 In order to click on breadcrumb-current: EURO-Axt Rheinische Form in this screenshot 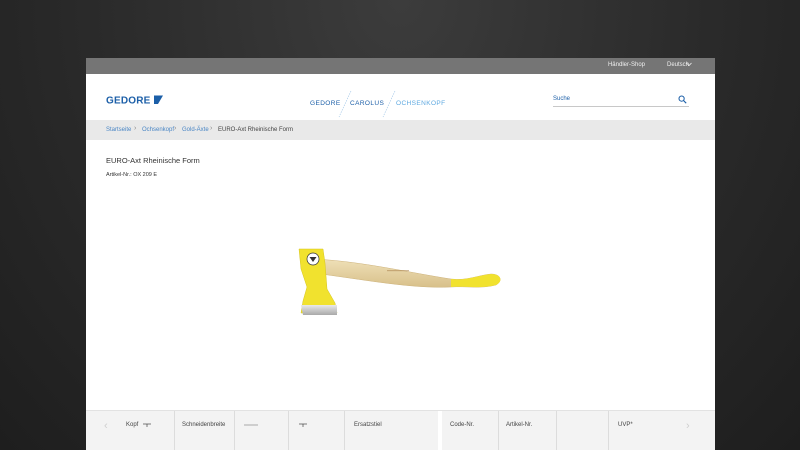, I will do `click(256, 130)`.